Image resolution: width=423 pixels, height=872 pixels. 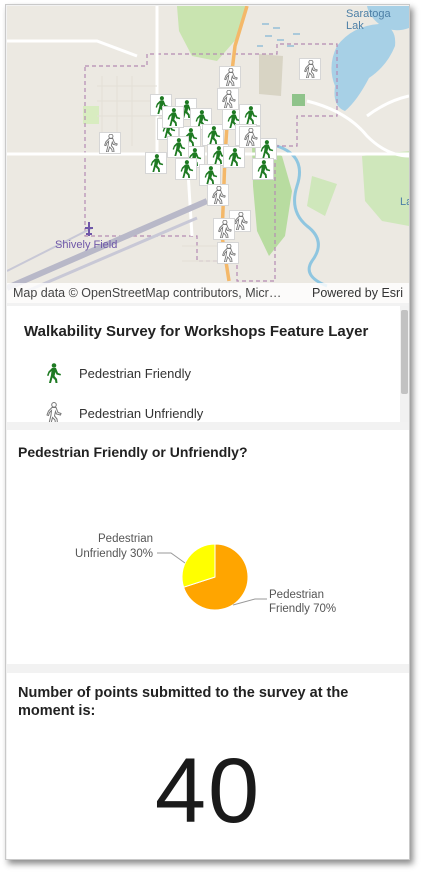 What do you see at coordinates (302, 609) in the screenshot?
I see `pie-label-friendly-line2: Friendly 70%` at bounding box center [302, 609].